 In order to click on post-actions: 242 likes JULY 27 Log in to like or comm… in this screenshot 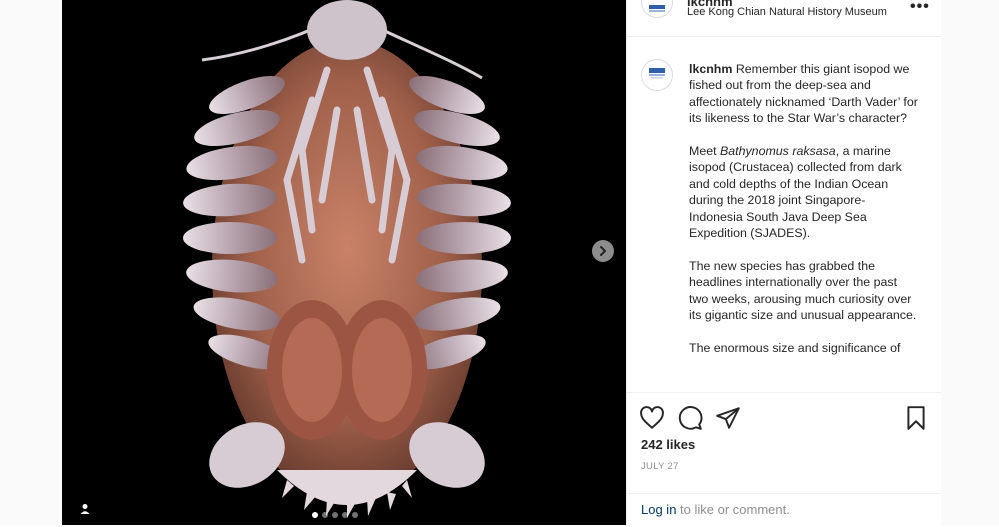, I will do `click(784, 459)`.